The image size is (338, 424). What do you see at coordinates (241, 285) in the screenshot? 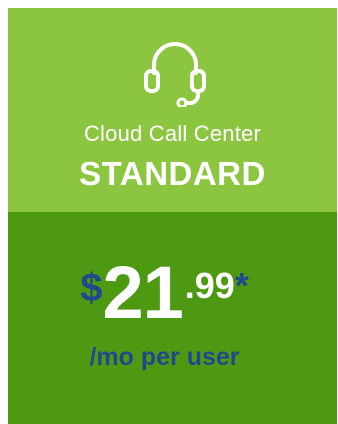
I see `price-footnote-marker: *` at bounding box center [241, 285].